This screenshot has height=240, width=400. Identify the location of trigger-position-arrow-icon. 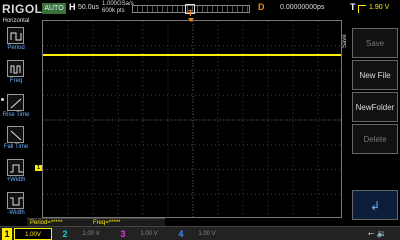
(191, 20).